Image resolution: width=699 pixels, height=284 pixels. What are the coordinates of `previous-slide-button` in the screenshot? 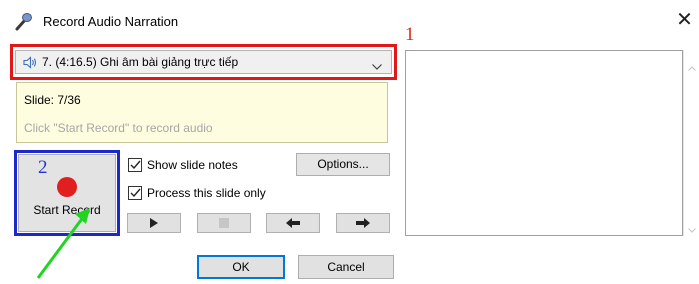 It's located at (293, 223).